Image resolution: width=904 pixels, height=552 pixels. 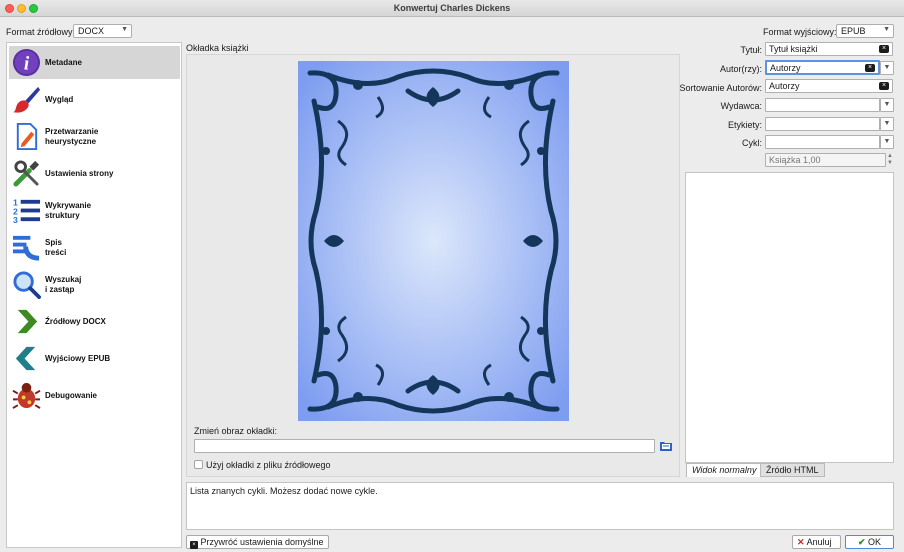 What do you see at coordinates (829, 86) in the screenshot?
I see `author-sort-input: Autorzy ×` at bounding box center [829, 86].